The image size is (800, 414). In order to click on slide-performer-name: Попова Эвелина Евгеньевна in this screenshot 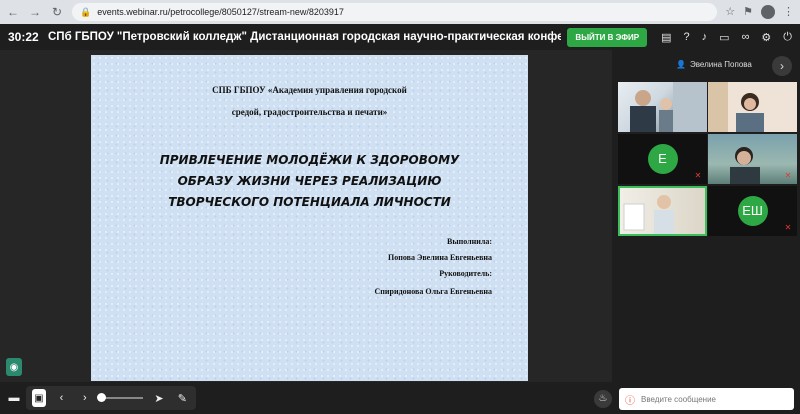, I will do `click(439, 257)`.